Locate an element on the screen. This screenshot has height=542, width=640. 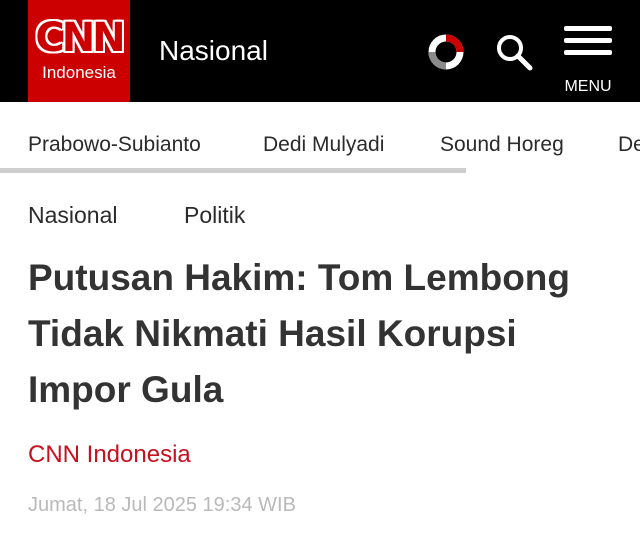
breadcrumb-item: Nasional is located at coordinates (73, 215).